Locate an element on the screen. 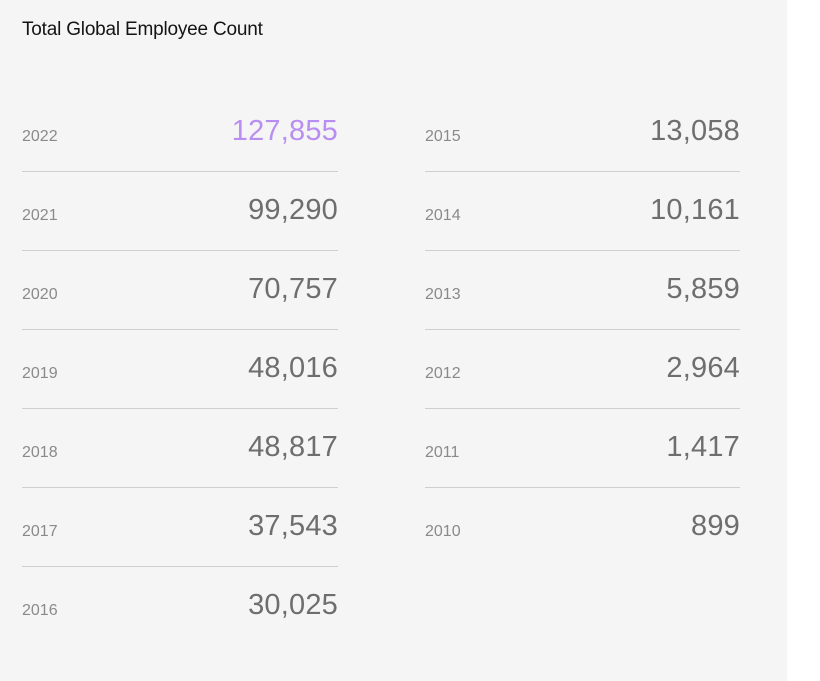 This screenshot has height=681, width=820. employee-count-value: 10,161 is located at coordinates (695, 210).